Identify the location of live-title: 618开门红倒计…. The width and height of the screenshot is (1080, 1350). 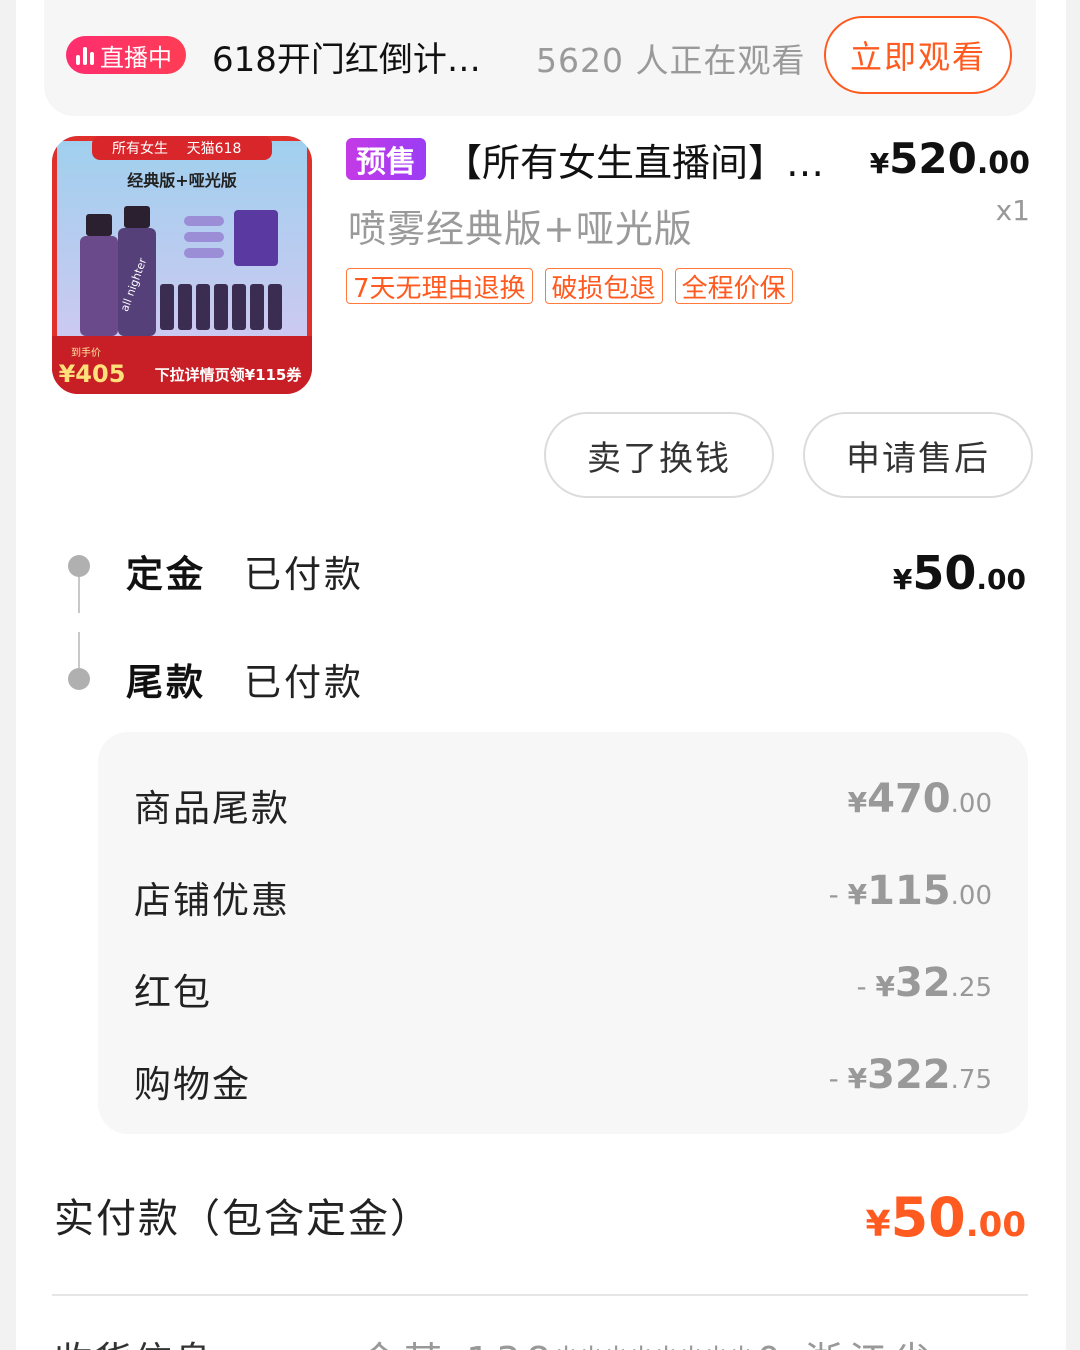
(346, 60).